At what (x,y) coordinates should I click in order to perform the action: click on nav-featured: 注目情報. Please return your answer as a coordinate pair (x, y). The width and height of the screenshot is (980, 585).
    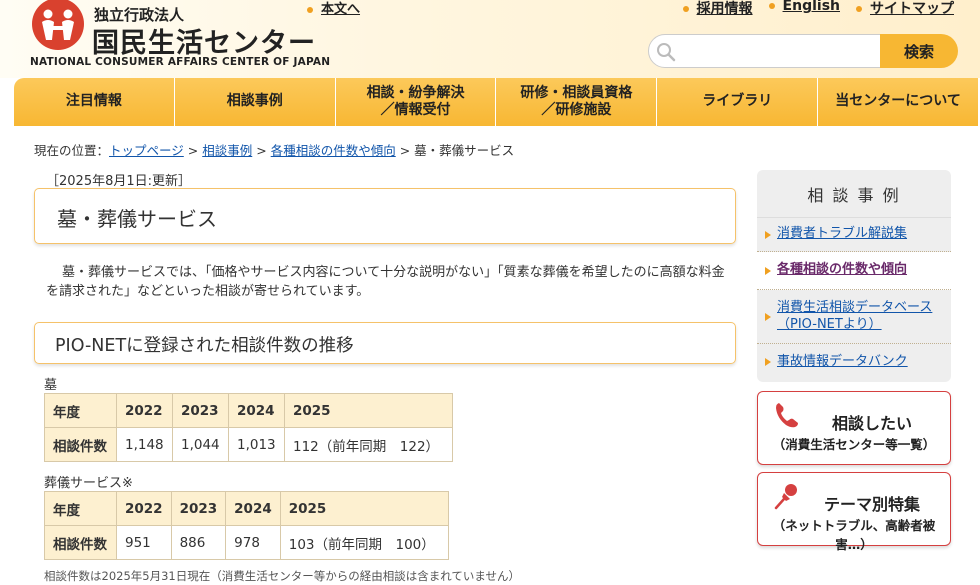
    Looking at the image, I should click on (94, 102).